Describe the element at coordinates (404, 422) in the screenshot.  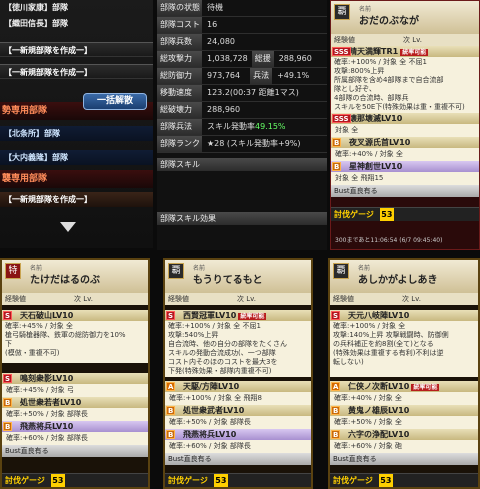
I see `skill-value: 確率:+50% / 対象 全` at that location.